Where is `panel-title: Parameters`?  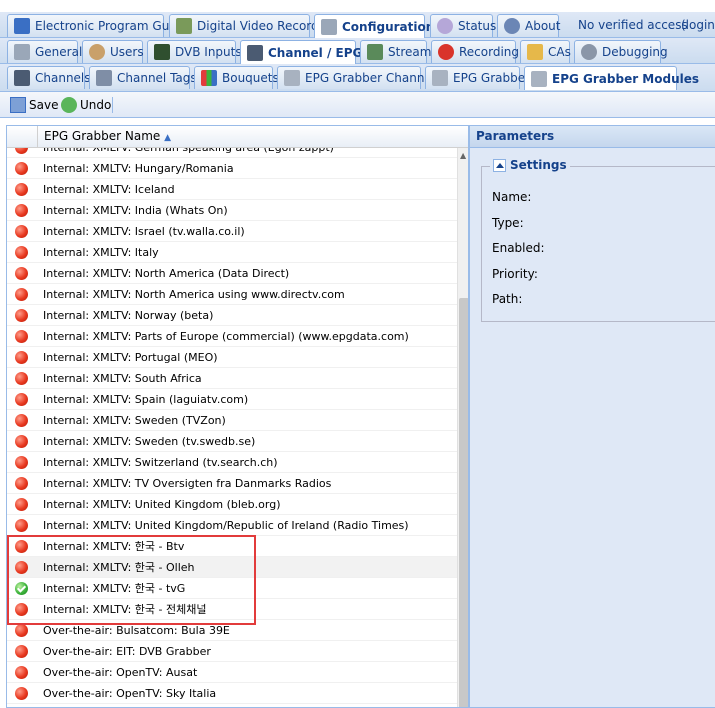 panel-title: Parameters is located at coordinates (592, 137).